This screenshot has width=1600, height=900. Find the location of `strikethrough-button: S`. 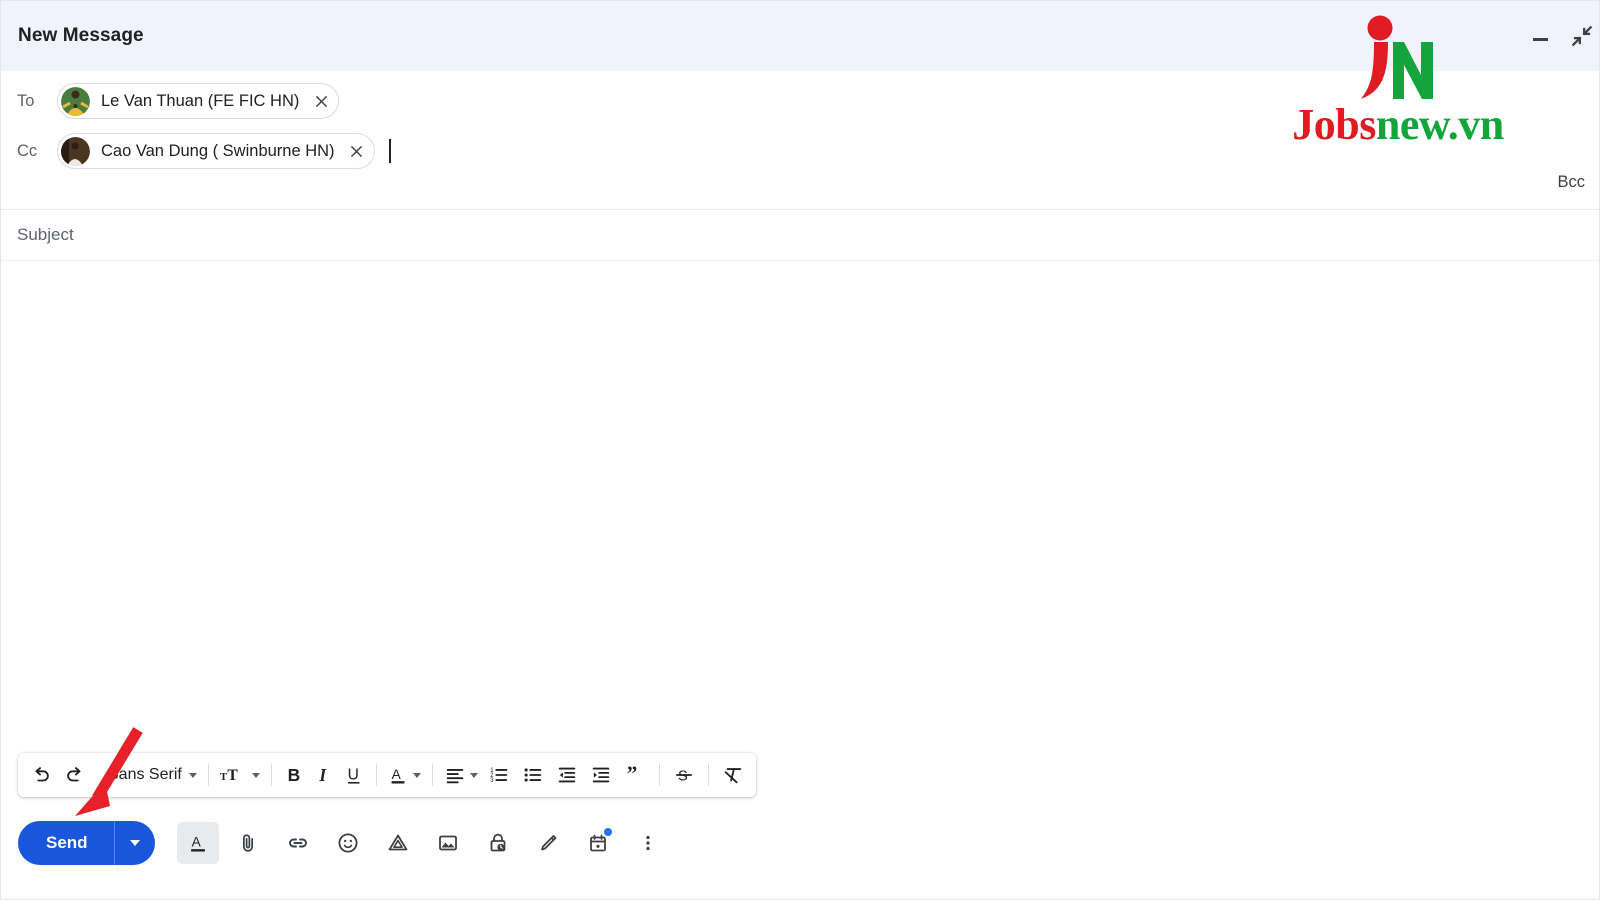

strikethrough-button: S is located at coordinates (684, 775).